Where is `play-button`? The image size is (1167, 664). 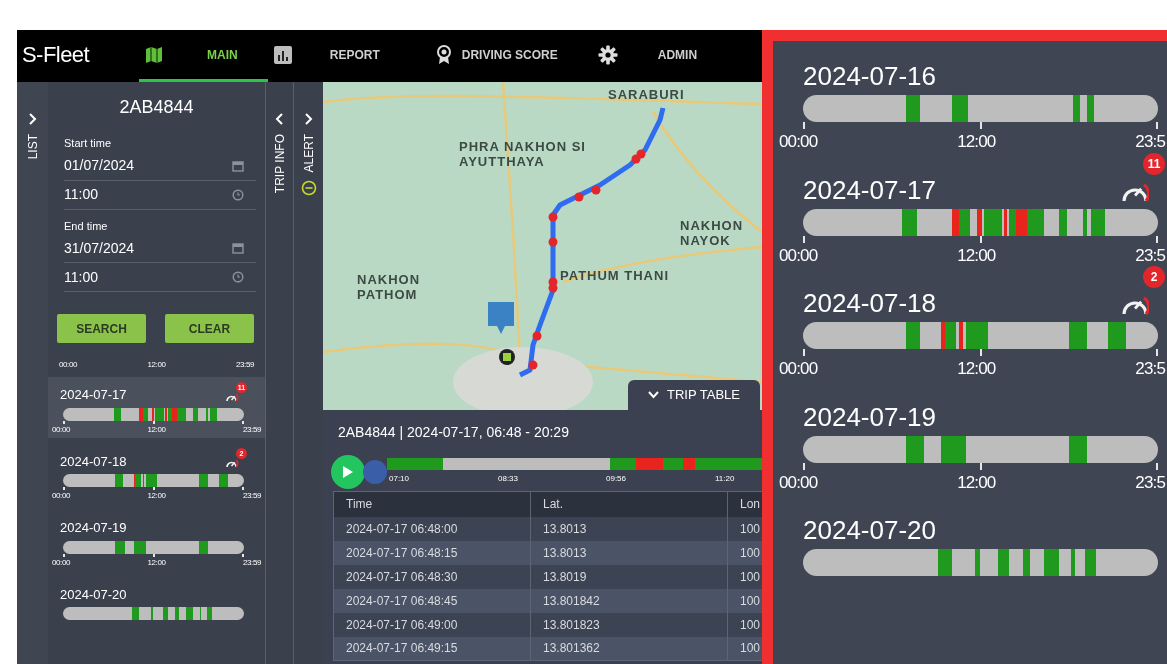 play-button is located at coordinates (348, 472).